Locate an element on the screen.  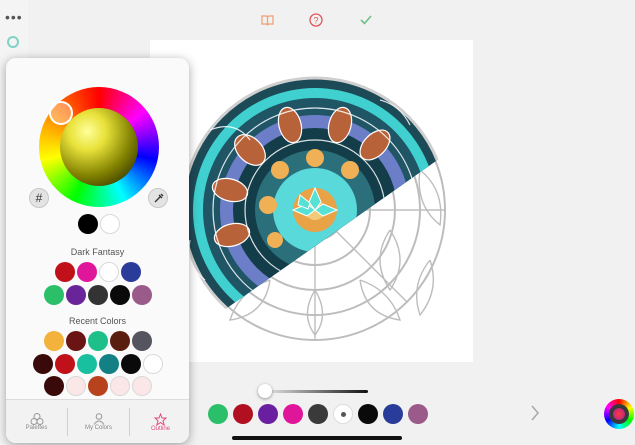
saturation-brightness-picker is located at coordinates (99, 147).